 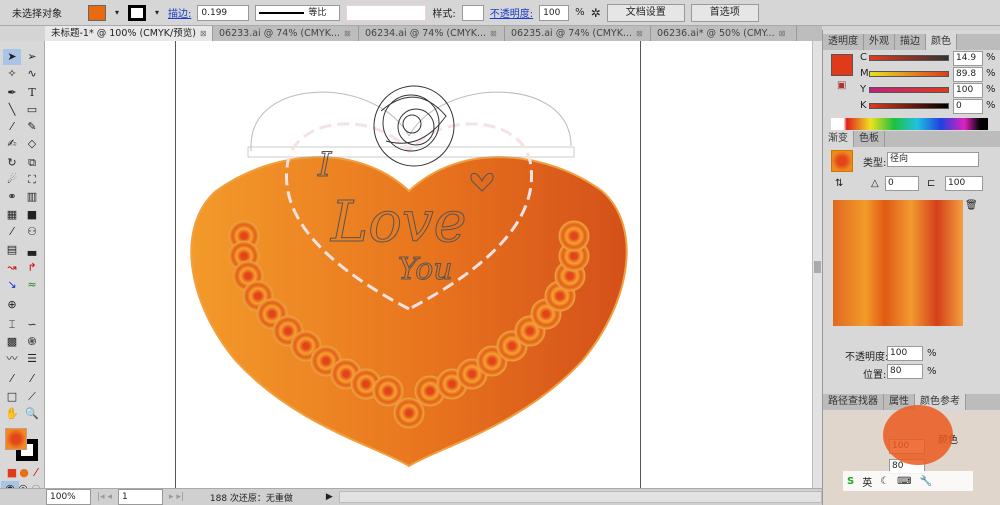 I want to click on document-setup-button: 文档设置, so click(x=645, y=12).